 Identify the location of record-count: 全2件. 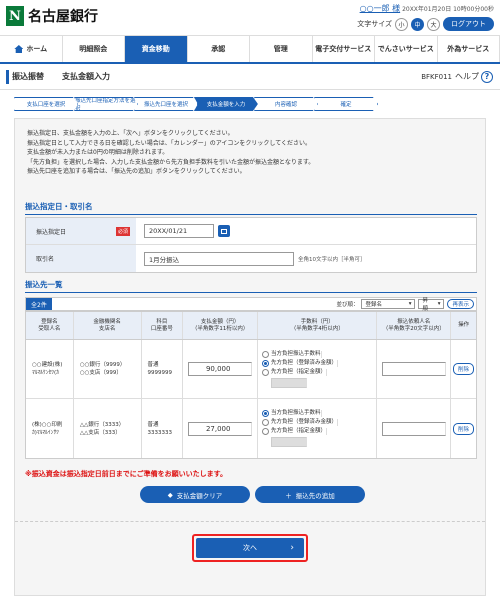
(39, 304).